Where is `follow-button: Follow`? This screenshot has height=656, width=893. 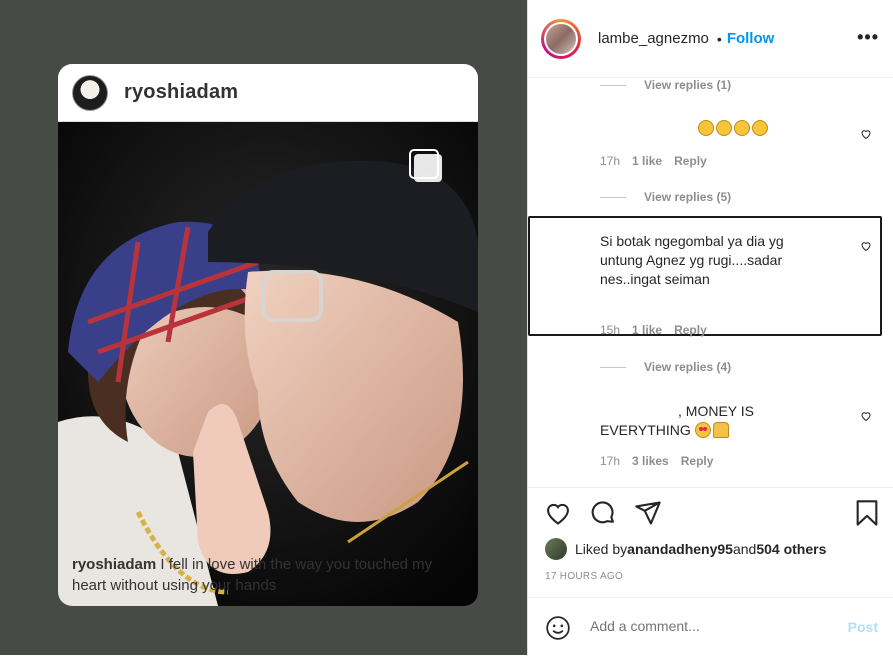
follow-button: Follow is located at coordinates (751, 38).